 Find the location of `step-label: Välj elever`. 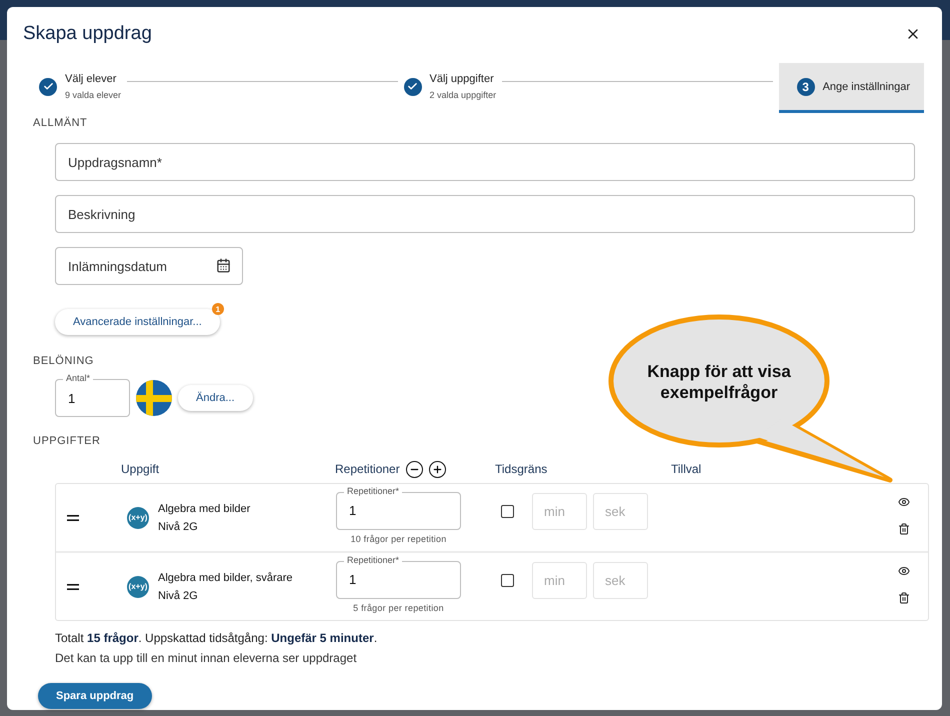

step-label: Välj elever is located at coordinates (91, 79).